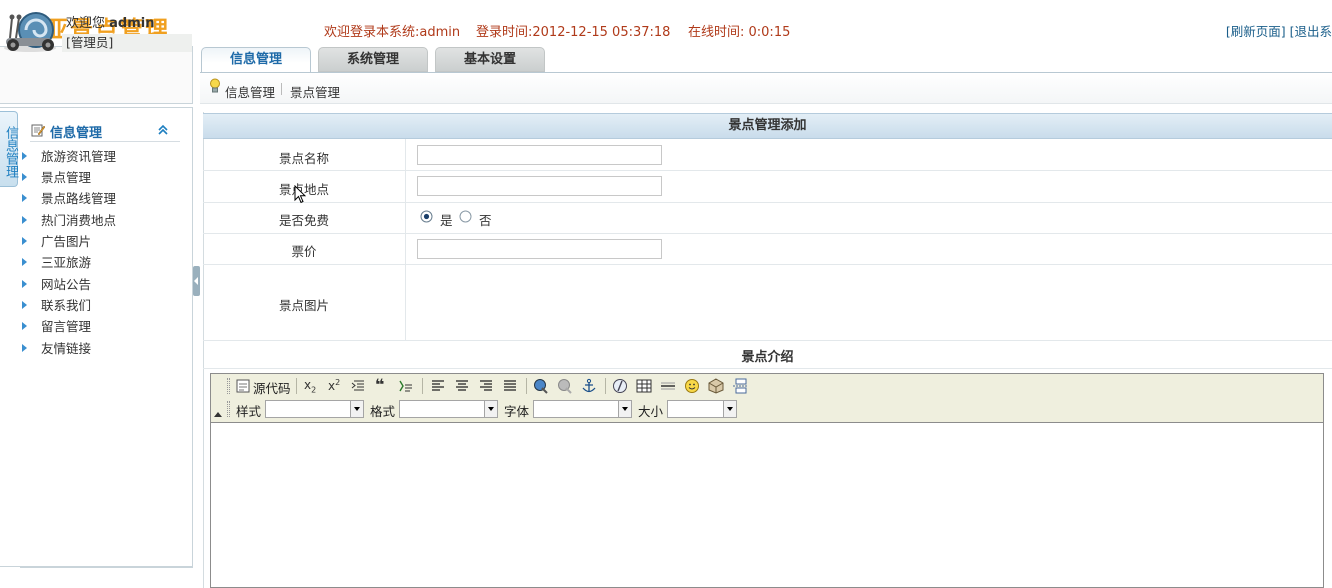 The image size is (1332, 588). Describe the element at coordinates (582, 409) in the screenshot. I see `font-dropdown` at that location.